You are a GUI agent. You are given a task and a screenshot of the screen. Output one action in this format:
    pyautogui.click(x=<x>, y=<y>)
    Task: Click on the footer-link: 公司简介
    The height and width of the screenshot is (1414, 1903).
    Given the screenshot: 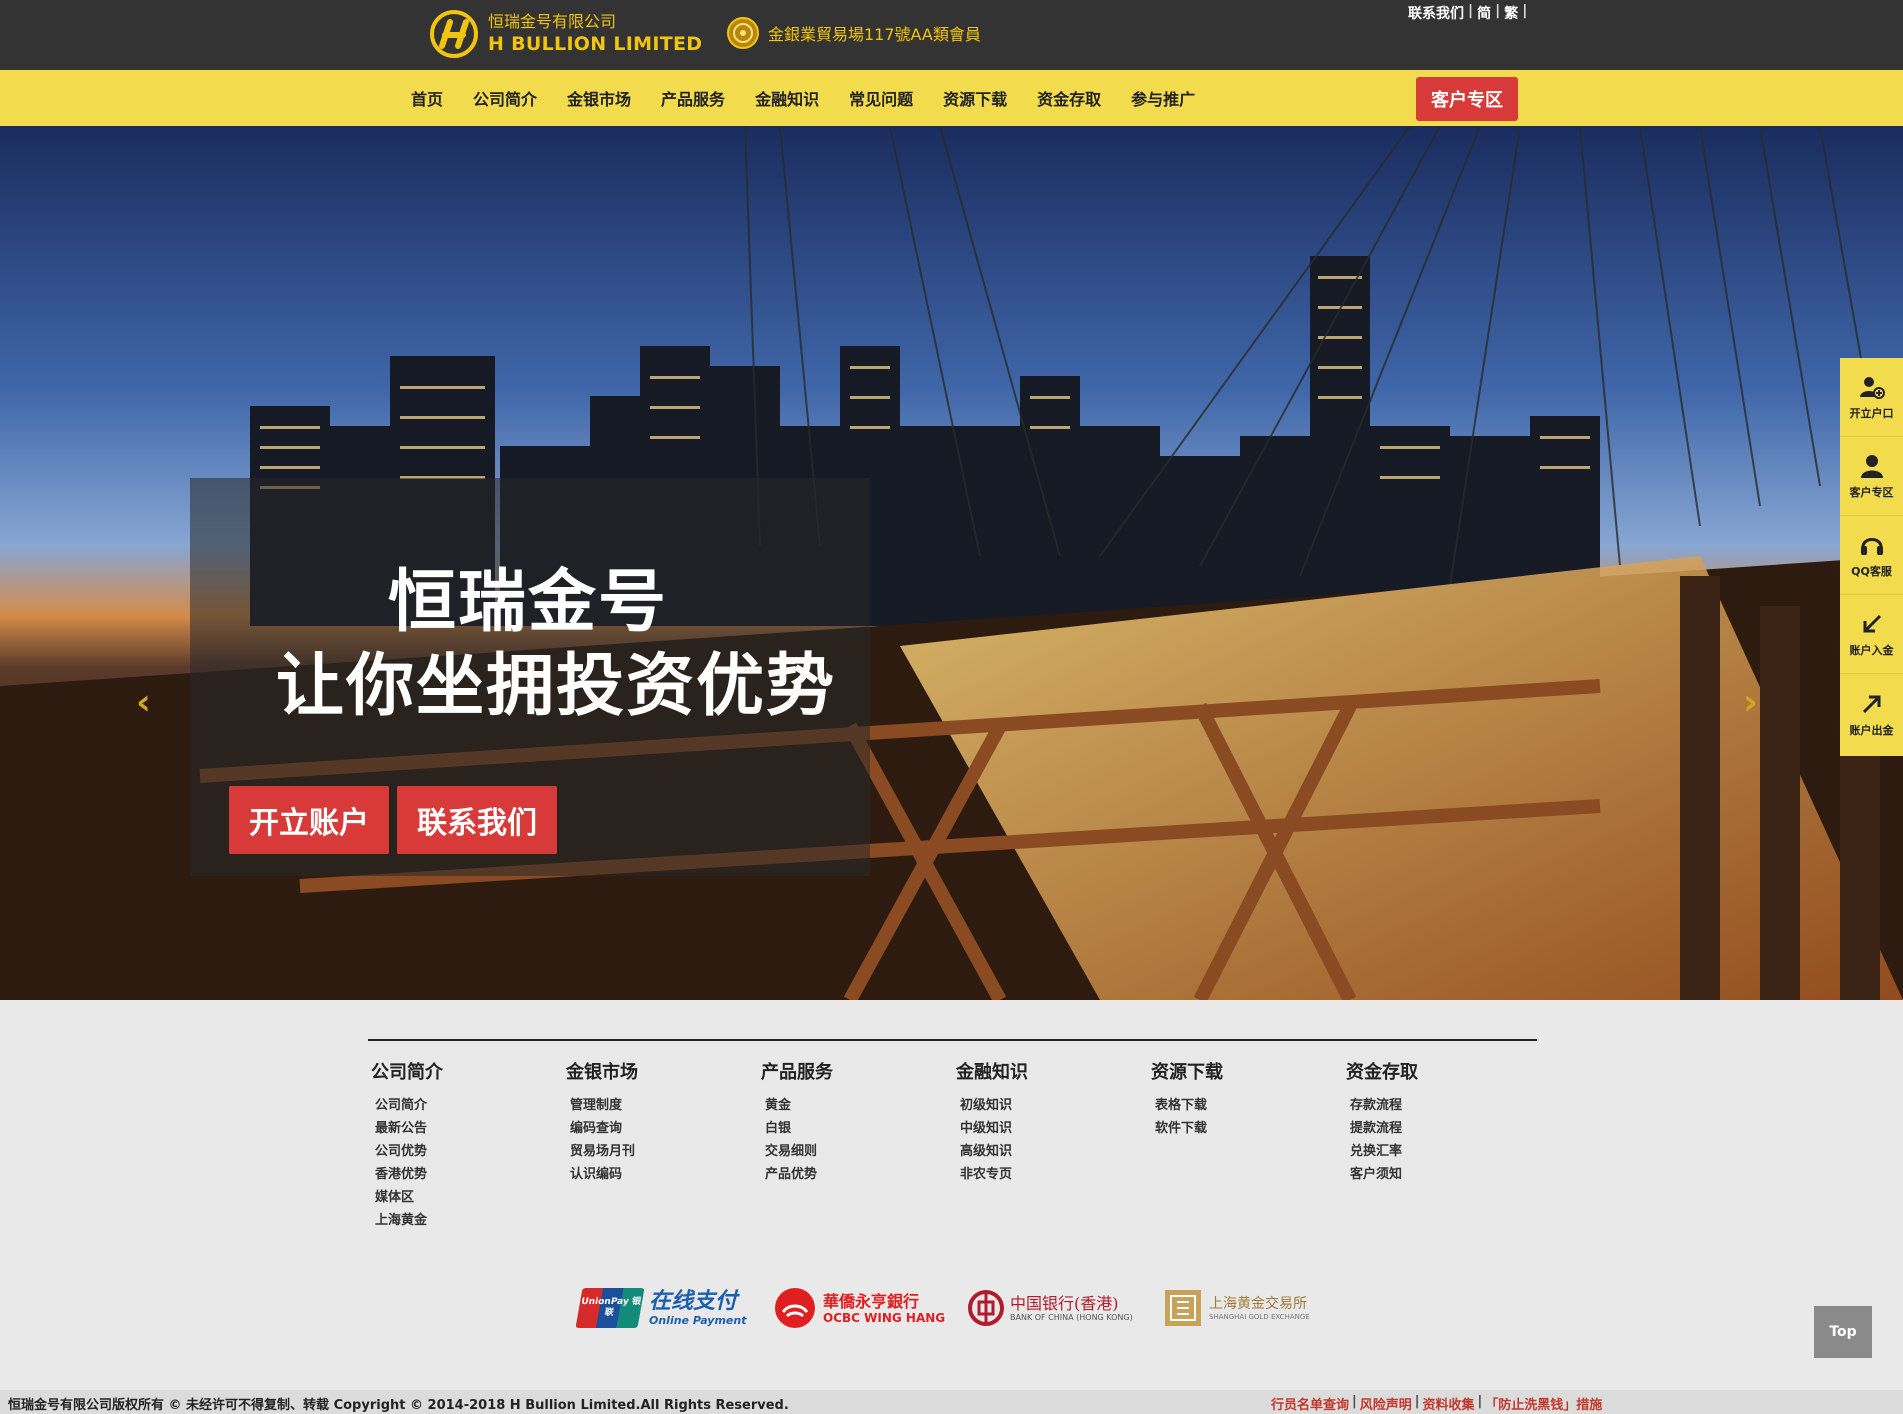 What is the action you would take?
    pyautogui.click(x=409, y=1105)
    